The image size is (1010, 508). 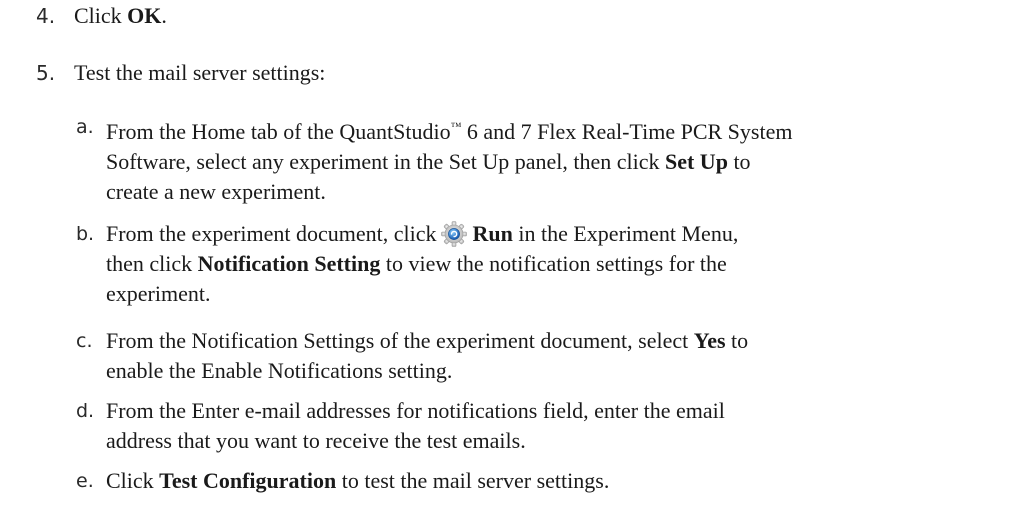 I want to click on step-text: Click OK., so click(x=120, y=16).